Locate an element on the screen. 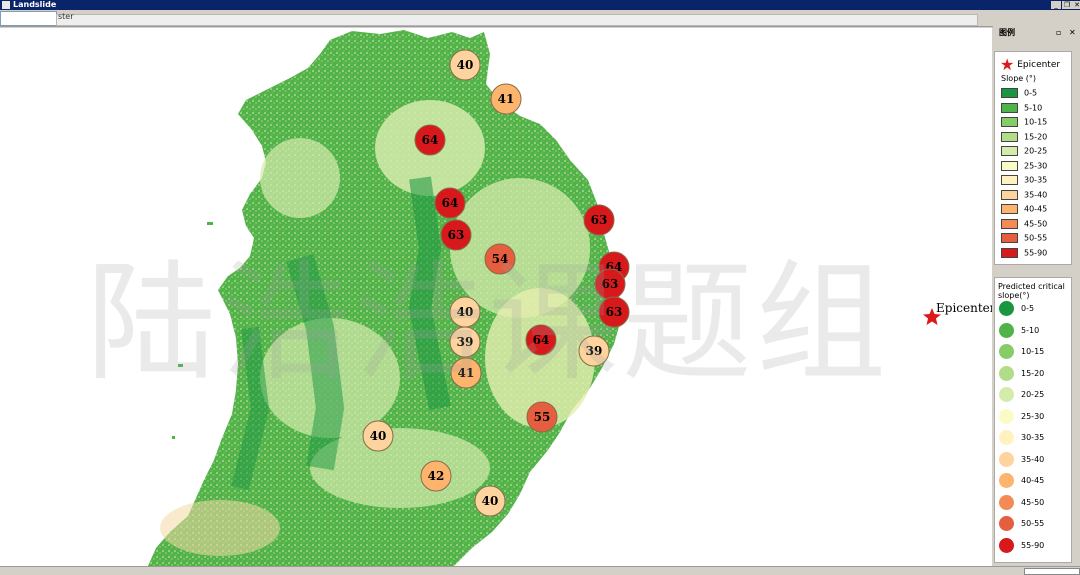 The image size is (1080, 575). slope-class-label: 55-90 is located at coordinates (1036, 252).